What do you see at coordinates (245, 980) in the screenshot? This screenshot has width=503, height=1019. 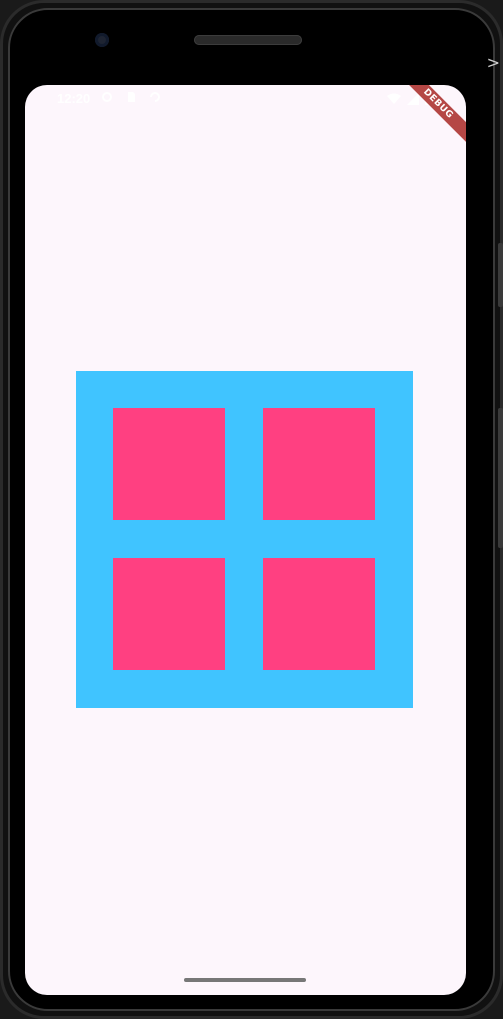 I see `home-indicator` at bounding box center [245, 980].